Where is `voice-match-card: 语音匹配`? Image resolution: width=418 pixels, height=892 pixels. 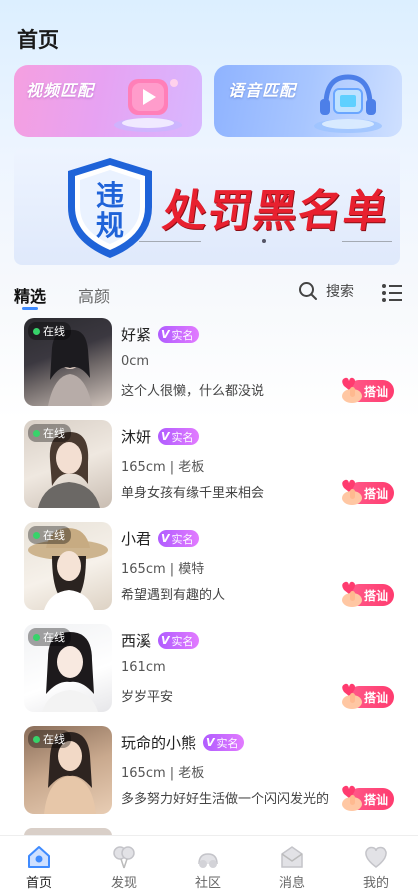
voice-match-card: 语音匹配 is located at coordinates (308, 101).